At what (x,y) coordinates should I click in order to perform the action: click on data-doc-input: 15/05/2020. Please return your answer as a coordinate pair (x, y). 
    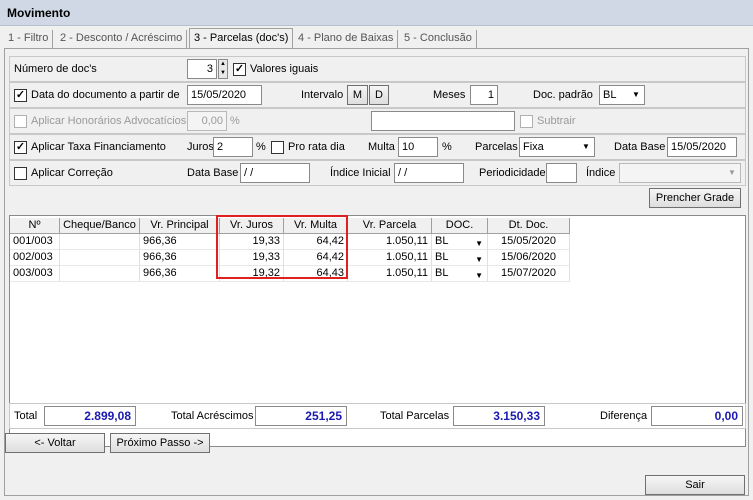
    Looking at the image, I should click on (224, 95).